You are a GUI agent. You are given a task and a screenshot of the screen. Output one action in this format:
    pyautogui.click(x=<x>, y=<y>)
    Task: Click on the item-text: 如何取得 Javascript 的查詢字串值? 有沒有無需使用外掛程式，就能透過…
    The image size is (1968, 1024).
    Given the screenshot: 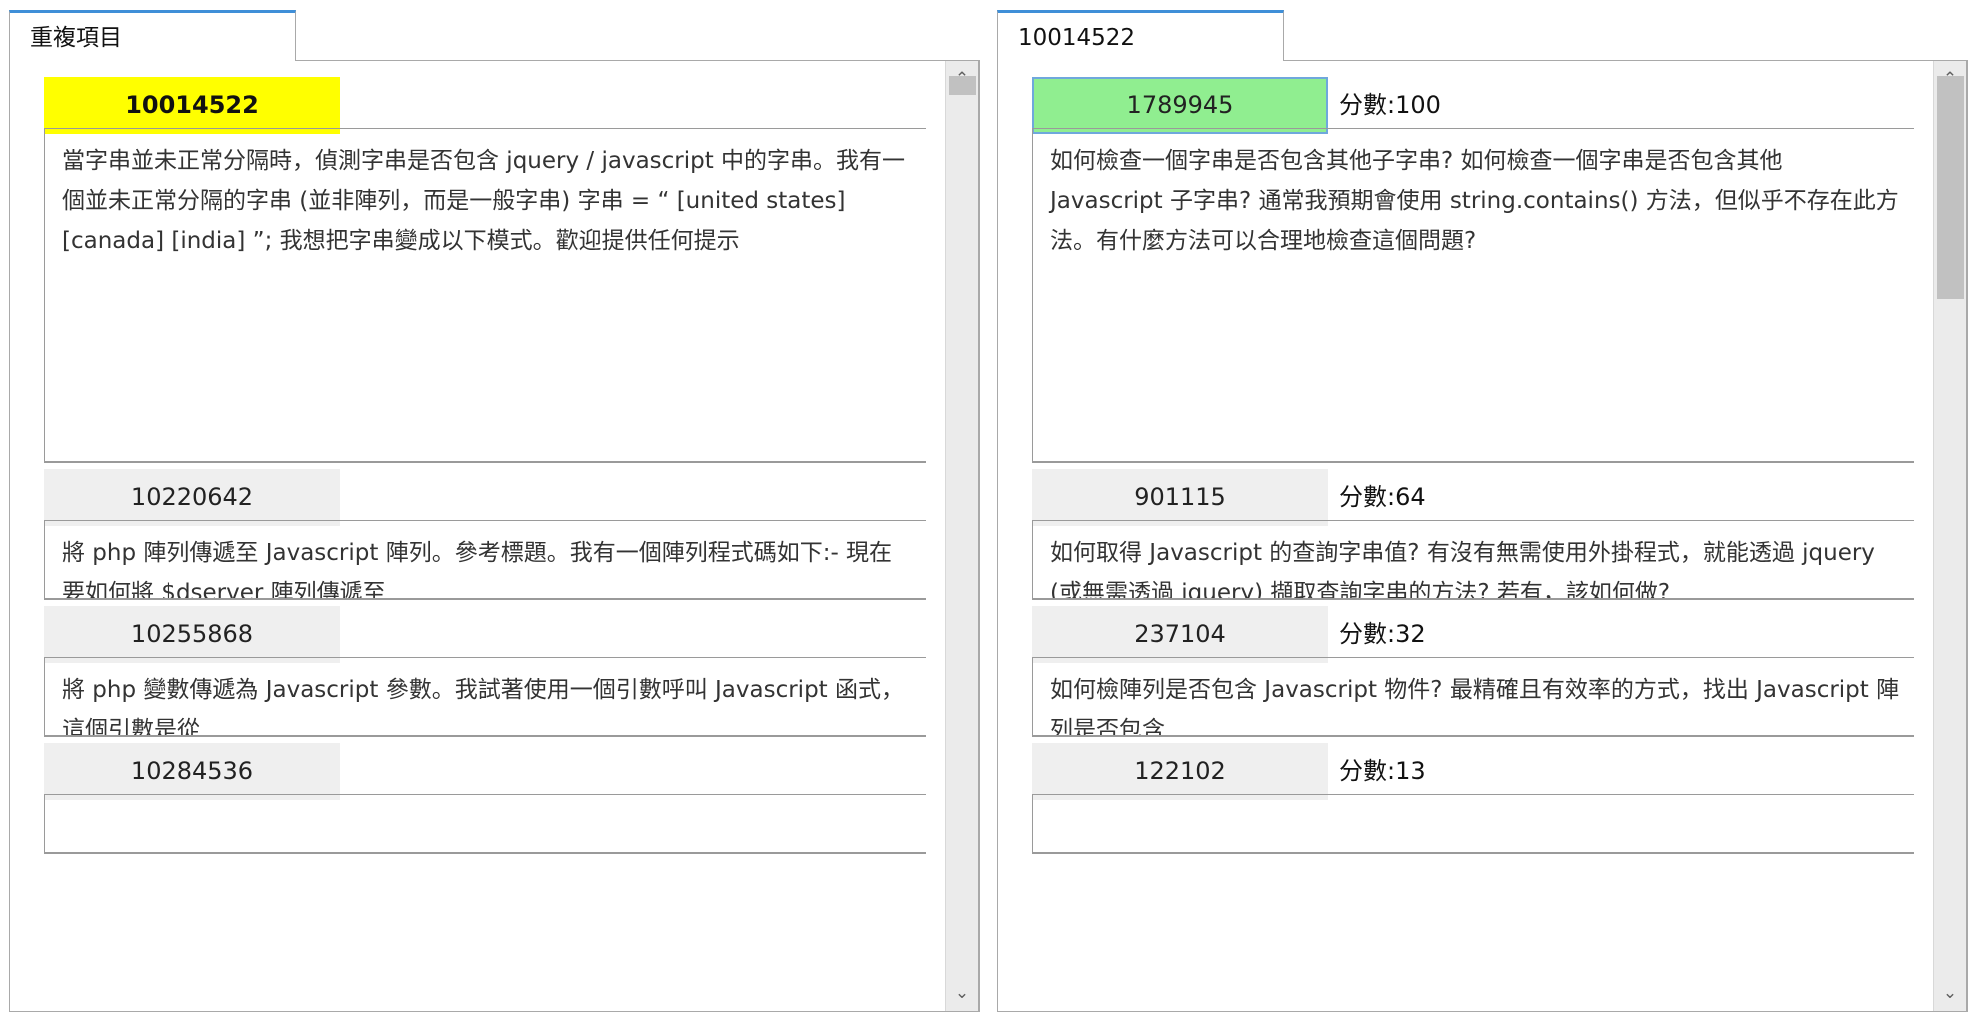 What is the action you would take?
    pyautogui.click(x=1473, y=560)
    